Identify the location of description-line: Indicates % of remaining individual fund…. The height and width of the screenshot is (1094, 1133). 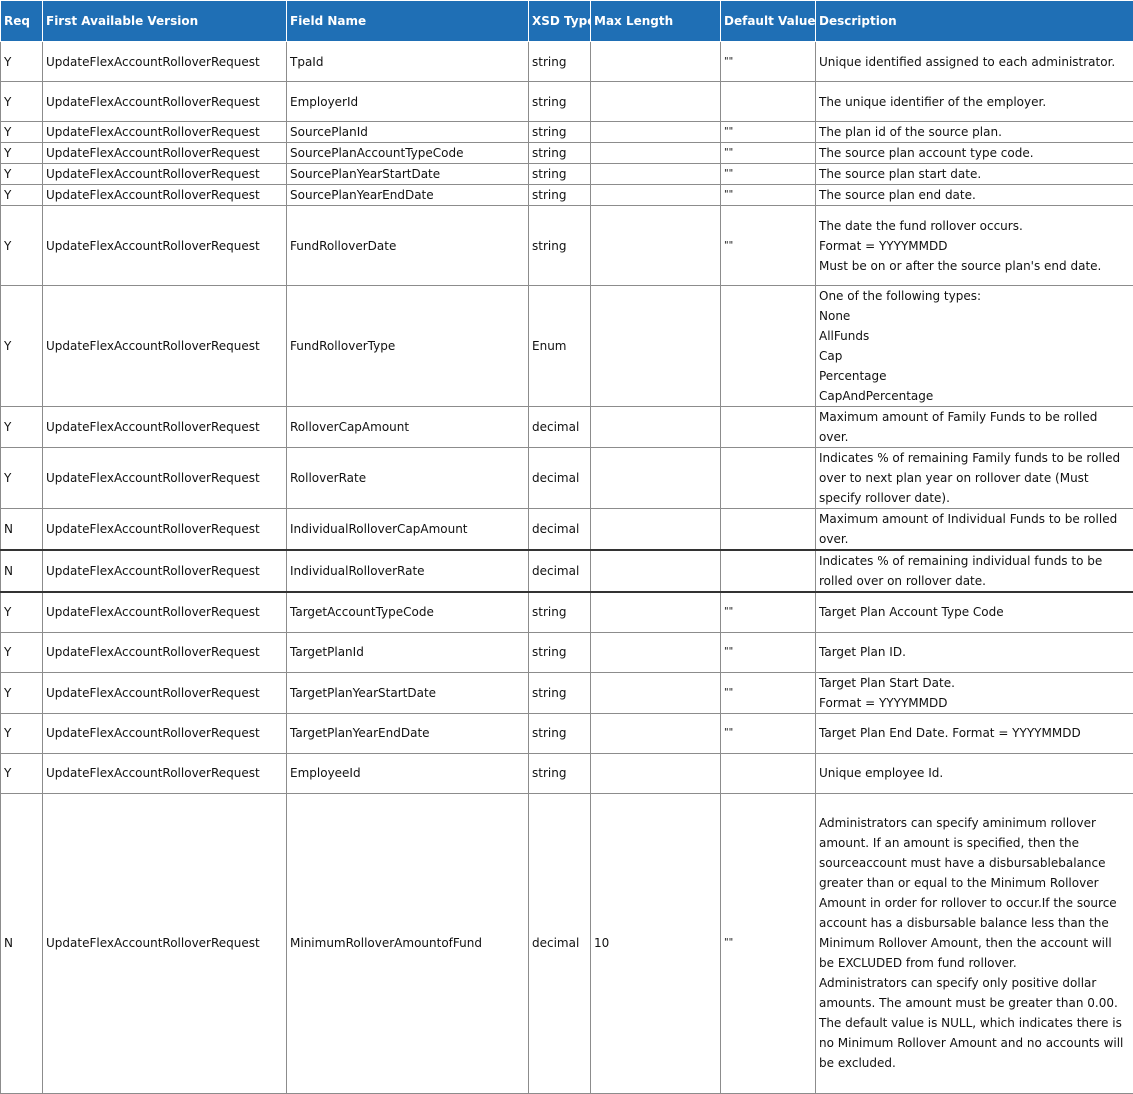
(974, 571).